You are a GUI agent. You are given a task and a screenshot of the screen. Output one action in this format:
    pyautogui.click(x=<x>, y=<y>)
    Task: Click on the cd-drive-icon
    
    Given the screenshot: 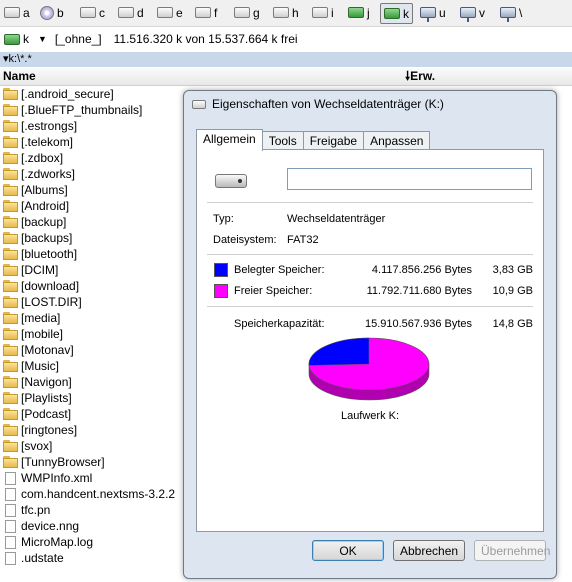 What is the action you would take?
    pyautogui.click(x=47, y=12)
    